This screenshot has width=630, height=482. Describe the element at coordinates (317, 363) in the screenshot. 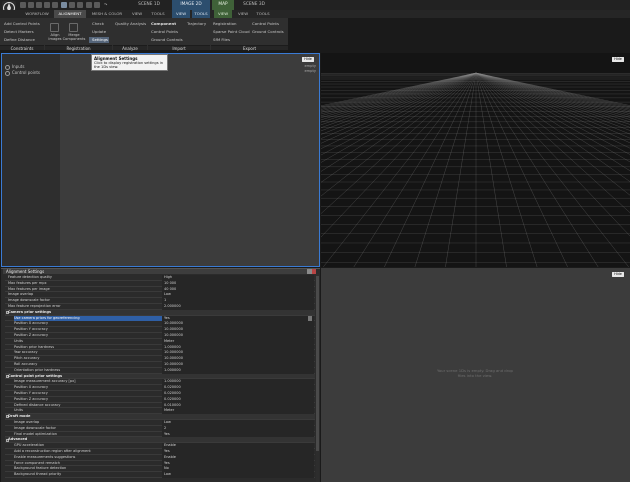

I see `scrollbar-thumb` at that location.